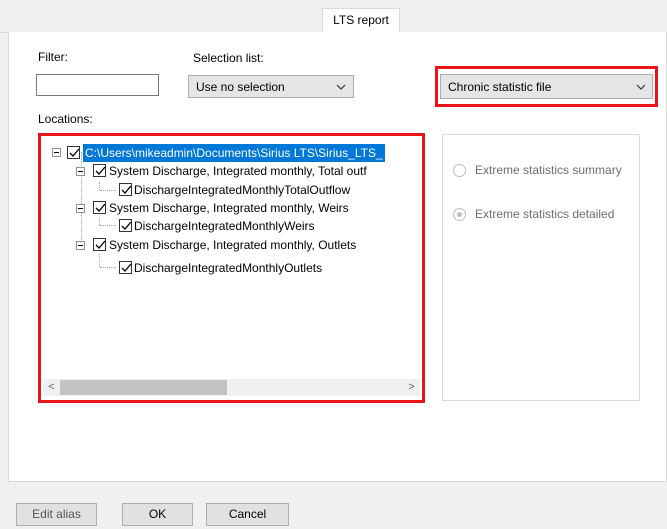 The image size is (667, 529). What do you see at coordinates (224, 226) in the screenshot?
I see `tree-item-label: DischargeIntegratedMonthlyWeirs` at bounding box center [224, 226].